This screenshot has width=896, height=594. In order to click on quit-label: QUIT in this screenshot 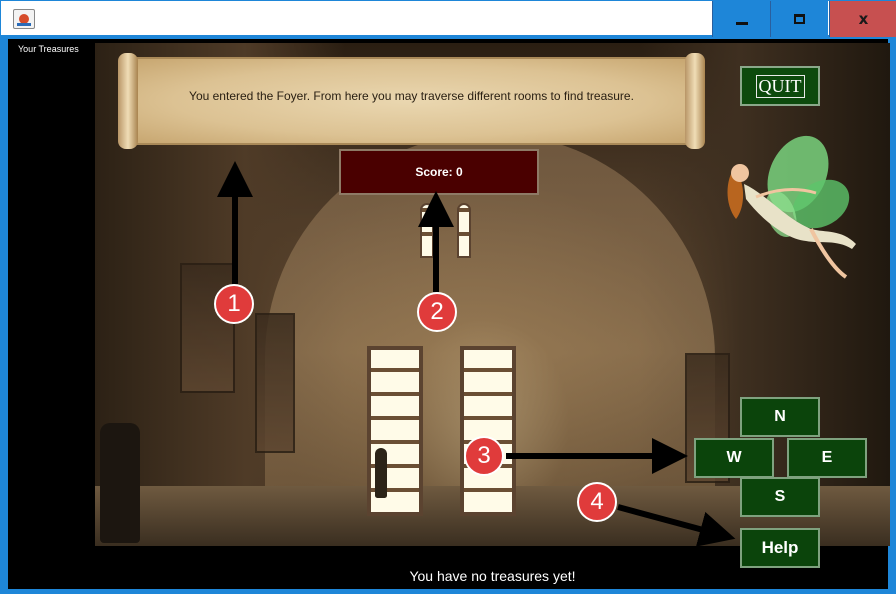, I will do `click(780, 86)`.